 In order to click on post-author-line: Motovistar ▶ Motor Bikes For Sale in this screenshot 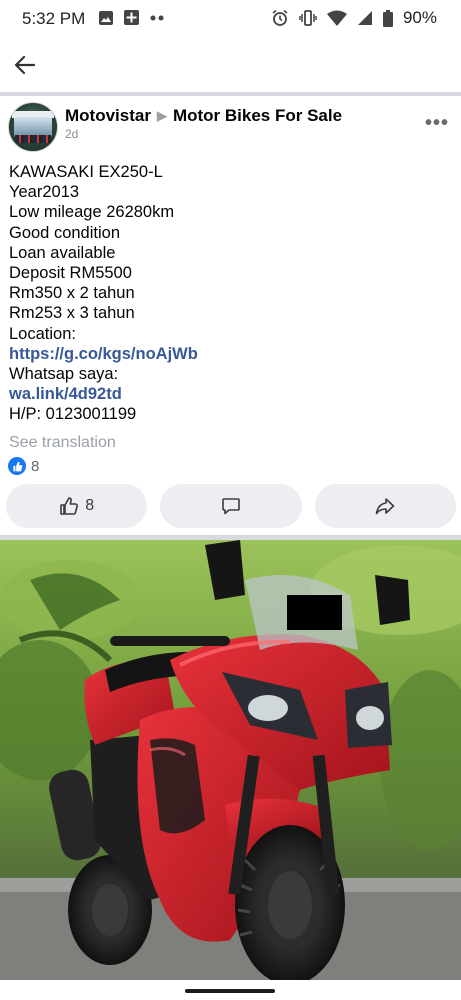, I will do `click(203, 116)`.